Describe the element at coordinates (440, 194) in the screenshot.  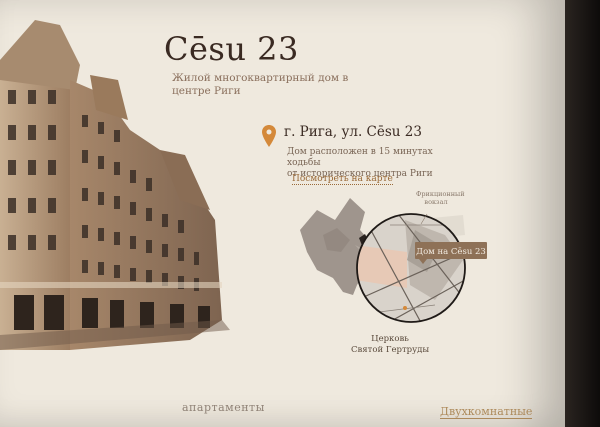
I see `station-label-line-1: Фрикционный` at that location.